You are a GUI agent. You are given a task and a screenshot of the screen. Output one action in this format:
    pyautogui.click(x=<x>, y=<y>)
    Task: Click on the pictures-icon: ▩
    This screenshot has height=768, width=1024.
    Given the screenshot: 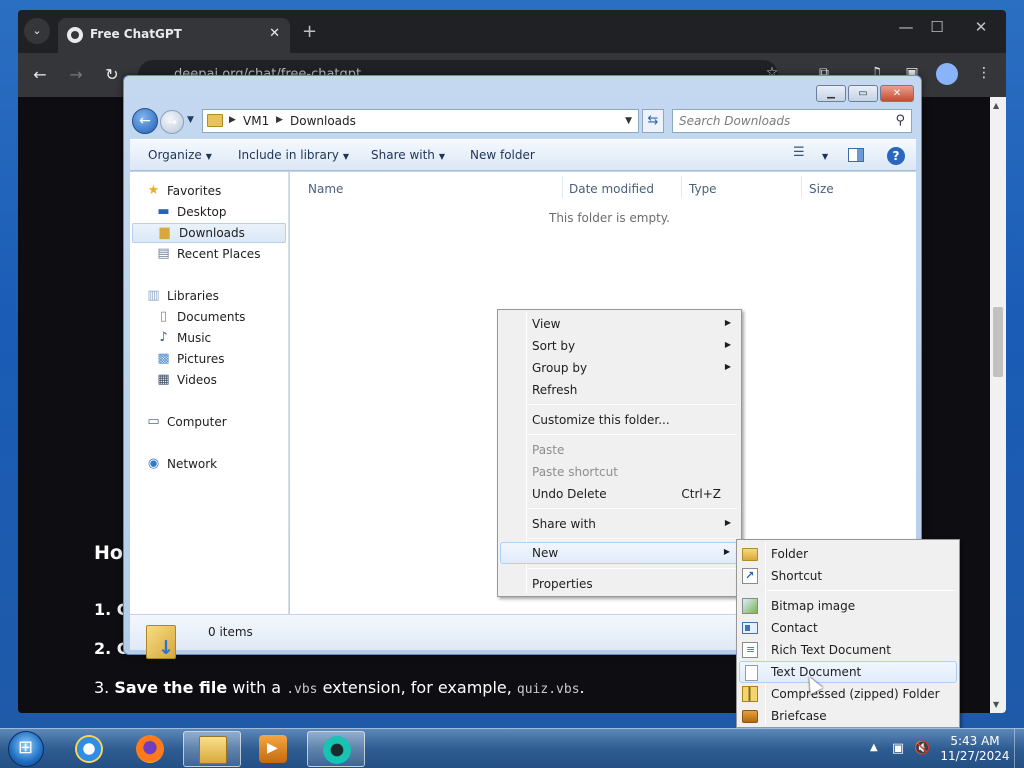 What is the action you would take?
    pyautogui.click(x=163, y=358)
    